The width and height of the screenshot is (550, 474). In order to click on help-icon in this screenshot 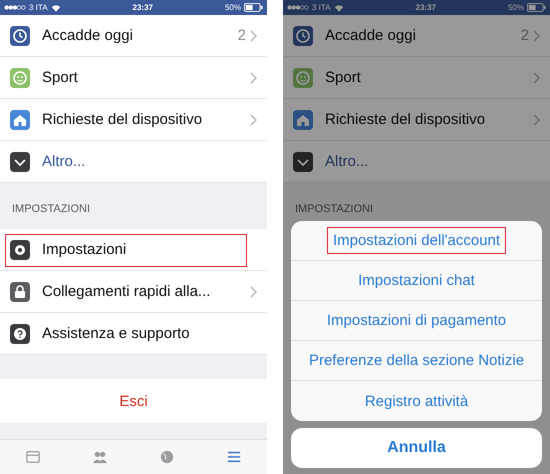, I will do `click(20, 334)`.